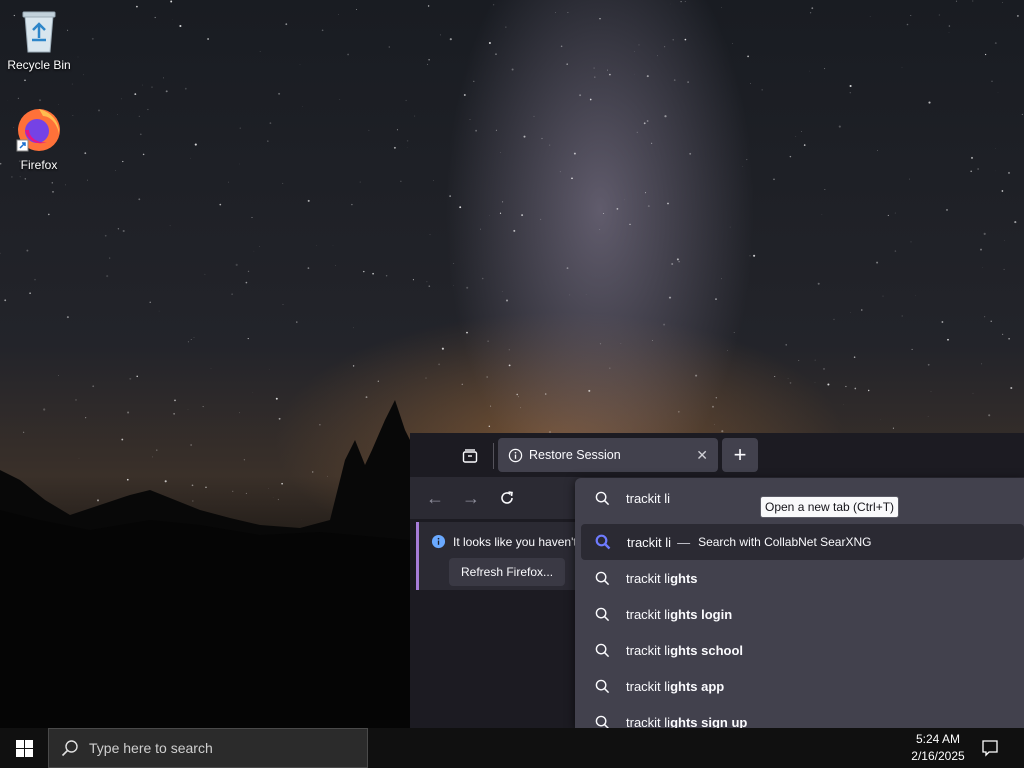 The height and width of the screenshot is (768, 1024). Describe the element at coordinates (39, 165) in the screenshot. I see `desktop-icon-label: Firefox` at that location.